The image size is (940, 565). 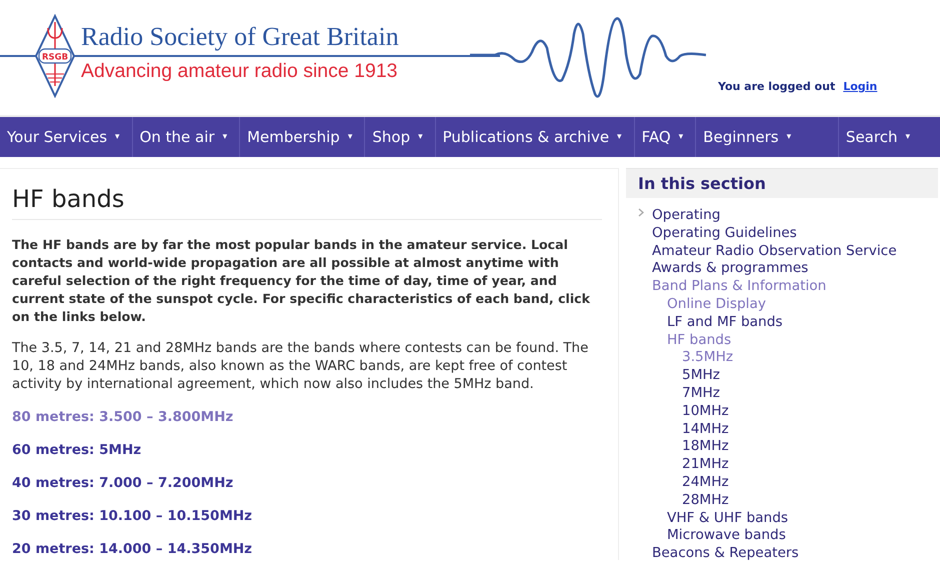 I want to click on nav-menu-item: On the air ▾, so click(x=186, y=137).